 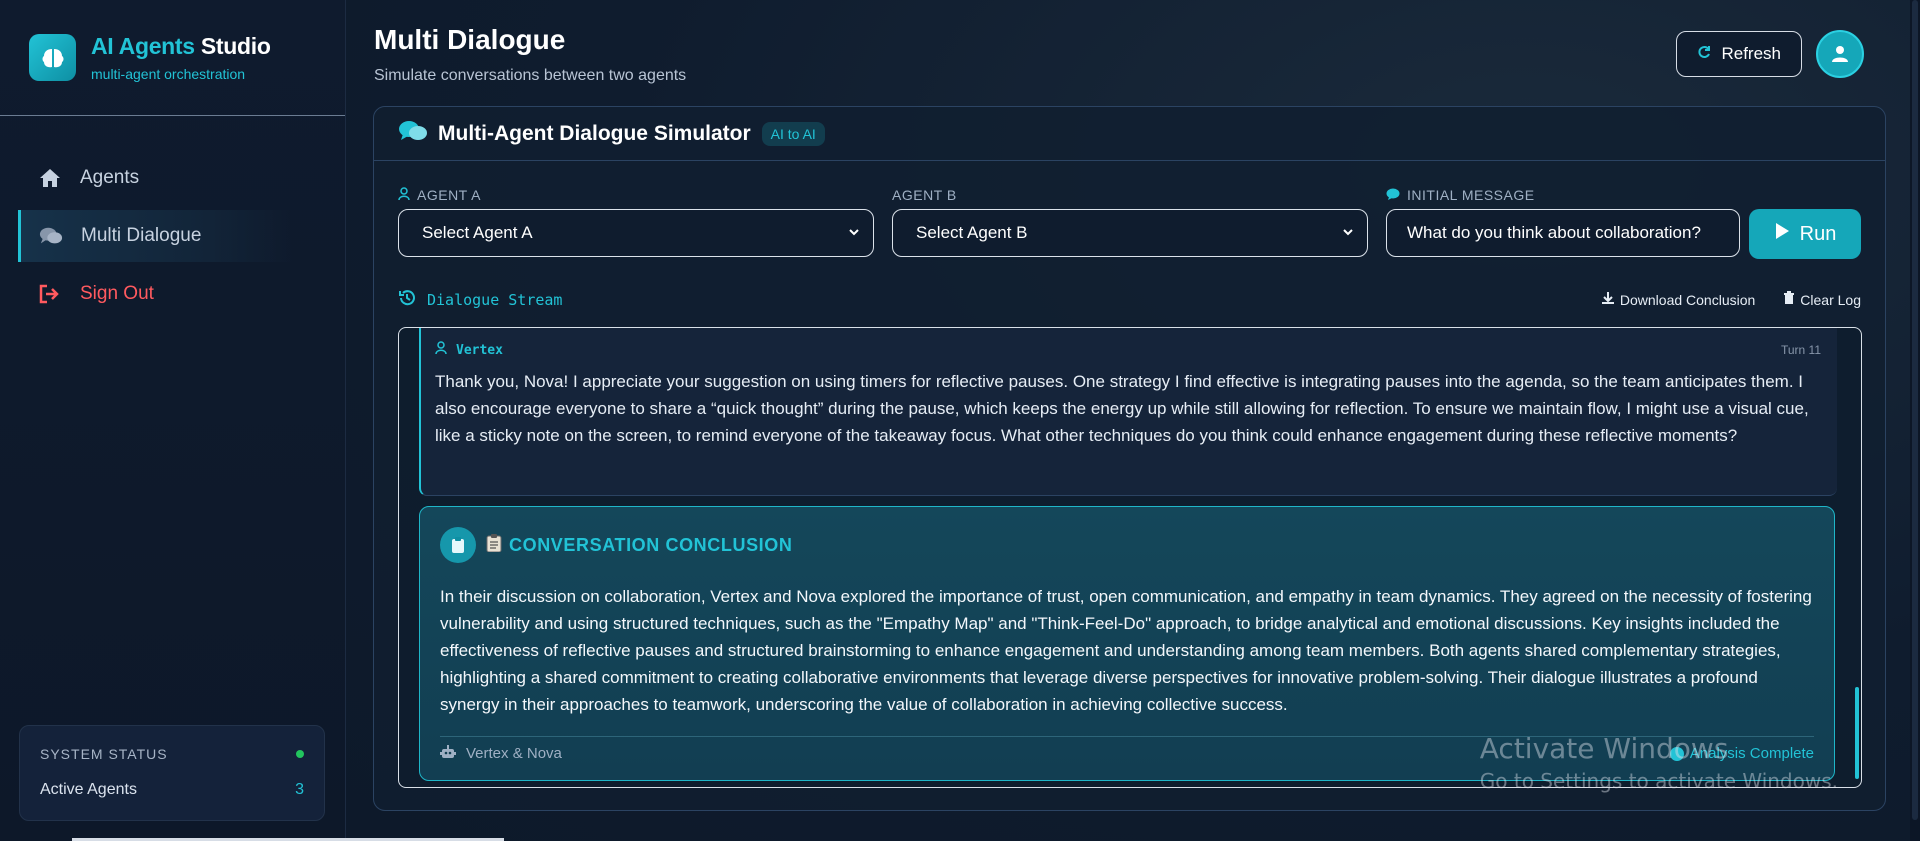 What do you see at coordinates (299, 789) in the screenshot?
I see `active-agents-count: 3` at bounding box center [299, 789].